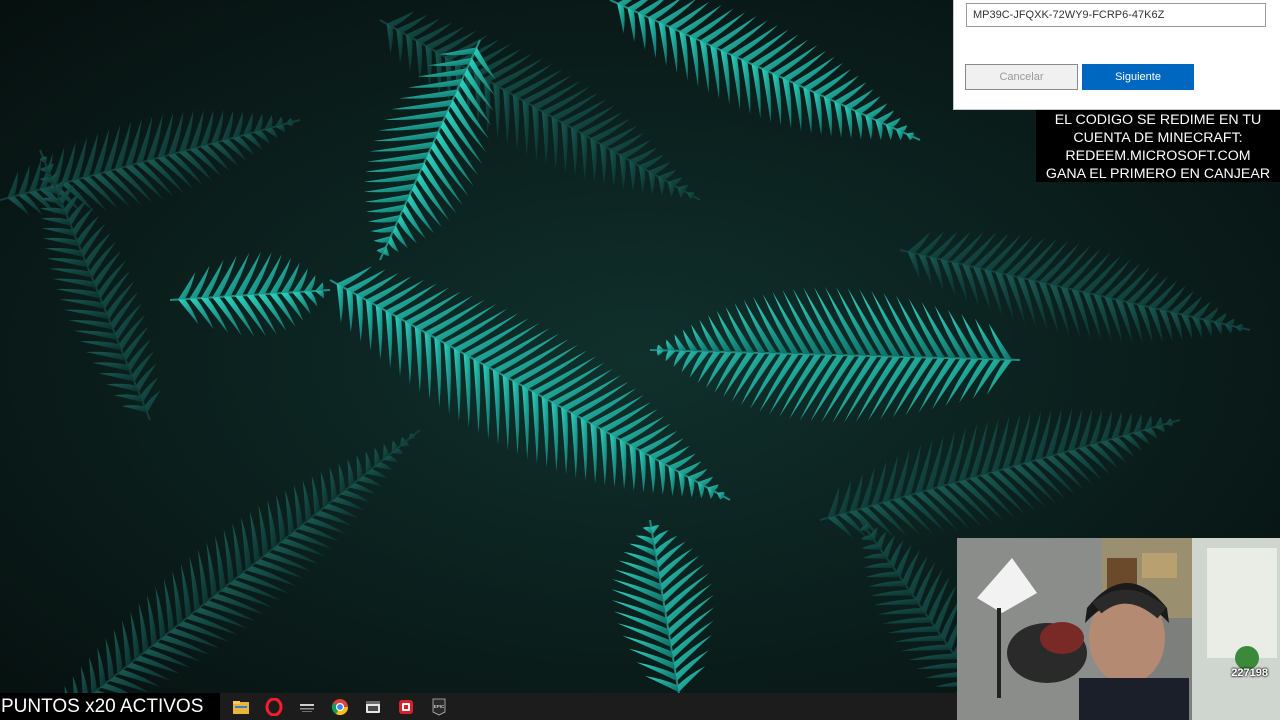 The height and width of the screenshot is (720, 1280). I want to click on epic-games-icon: EPIC, so click(439, 707).